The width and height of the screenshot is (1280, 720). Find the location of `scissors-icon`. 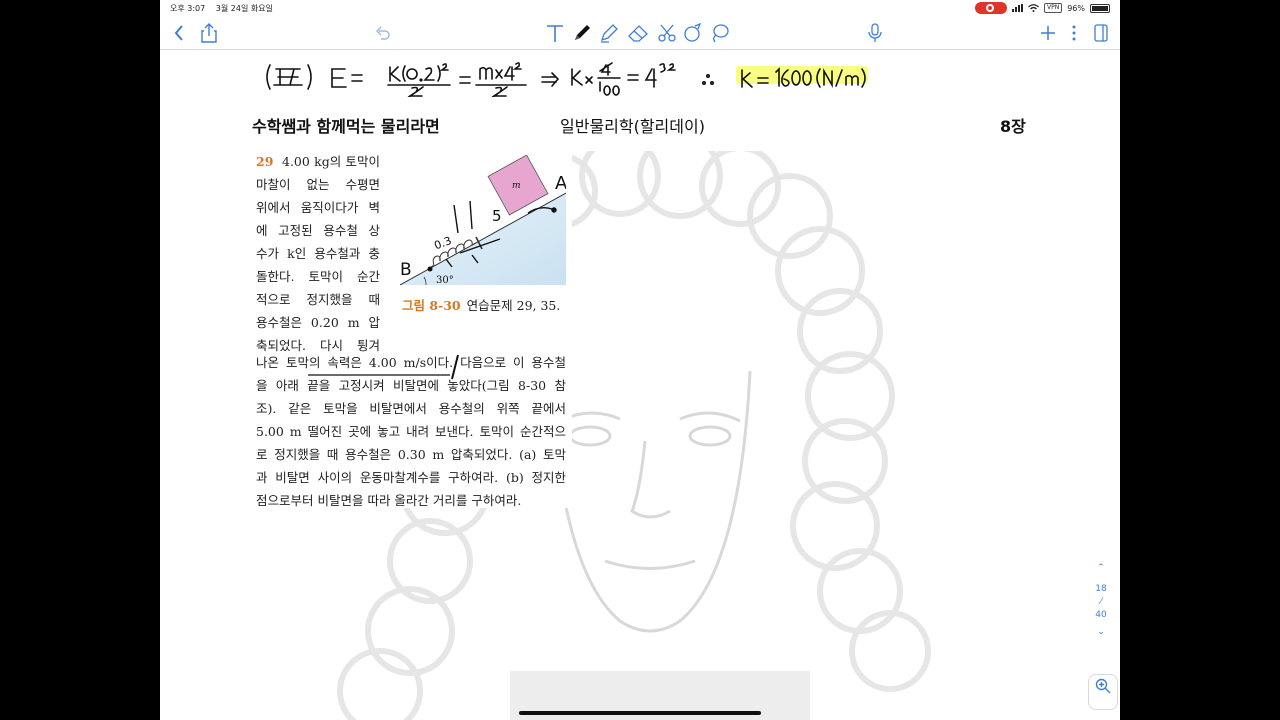

scissors-icon is located at coordinates (667, 33).